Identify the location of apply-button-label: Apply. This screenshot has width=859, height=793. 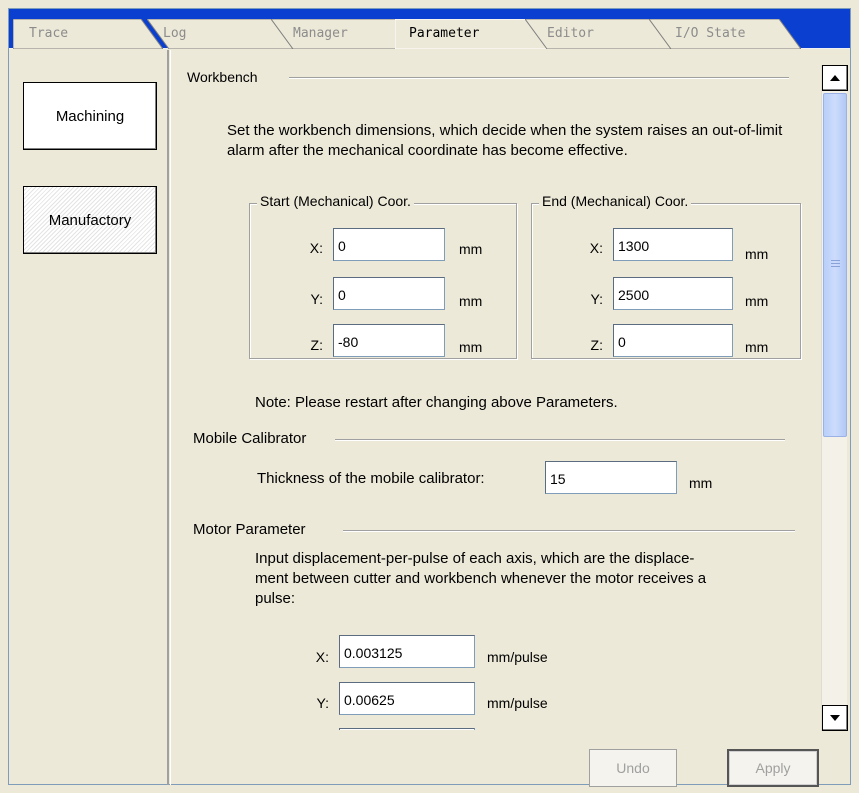
(773, 768).